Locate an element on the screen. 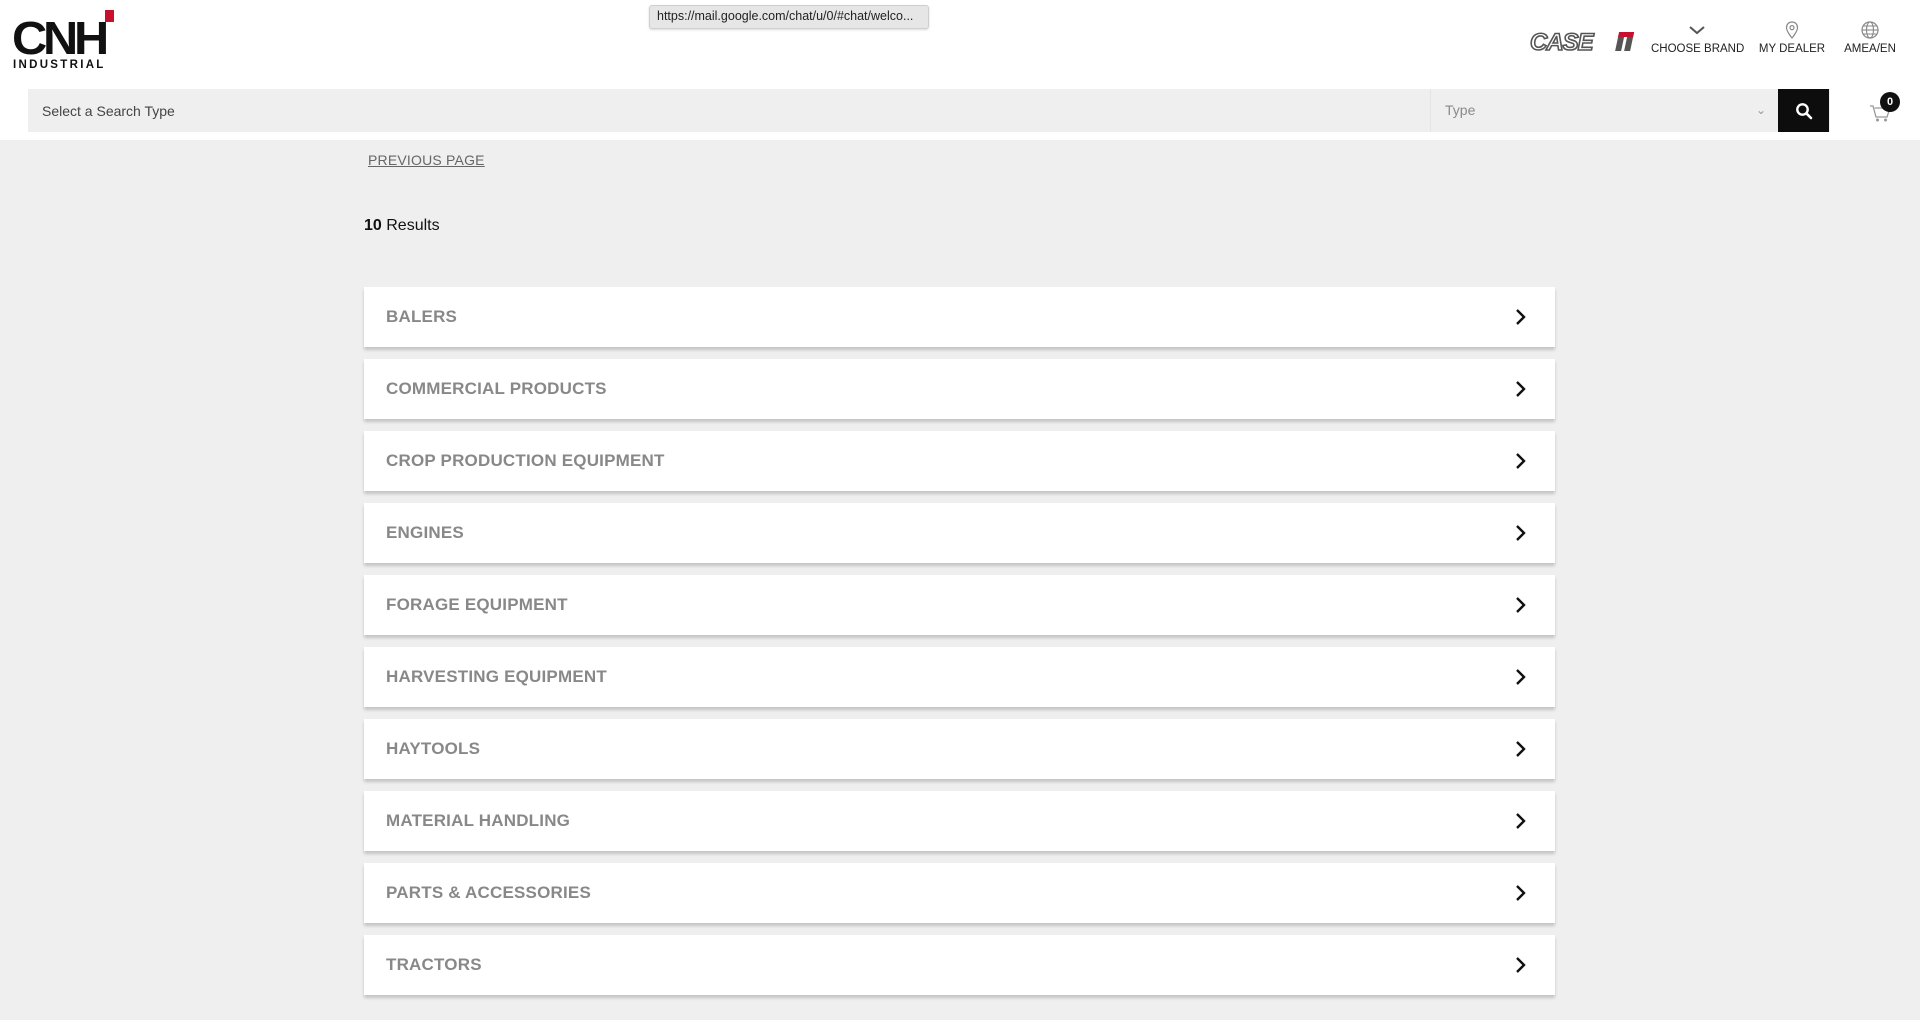  results-label: Results is located at coordinates (413, 225).